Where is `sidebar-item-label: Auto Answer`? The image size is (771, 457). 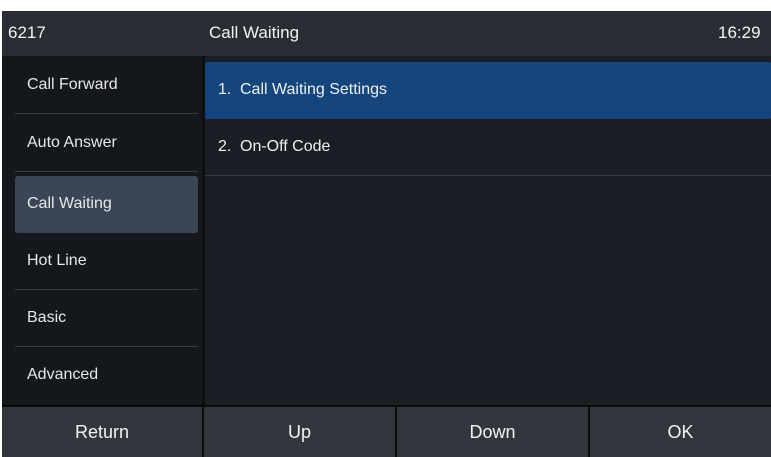 sidebar-item-label: Auto Answer is located at coordinates (72, 142).